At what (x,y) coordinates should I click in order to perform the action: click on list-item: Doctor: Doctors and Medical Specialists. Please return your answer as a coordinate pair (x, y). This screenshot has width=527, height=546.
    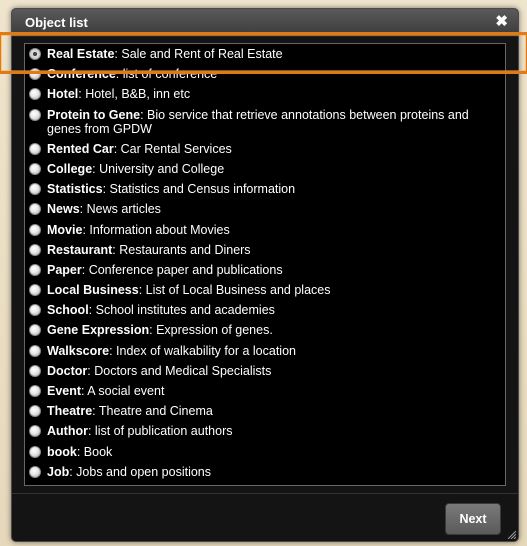
    Looking at the image, I should click on (265, 371).